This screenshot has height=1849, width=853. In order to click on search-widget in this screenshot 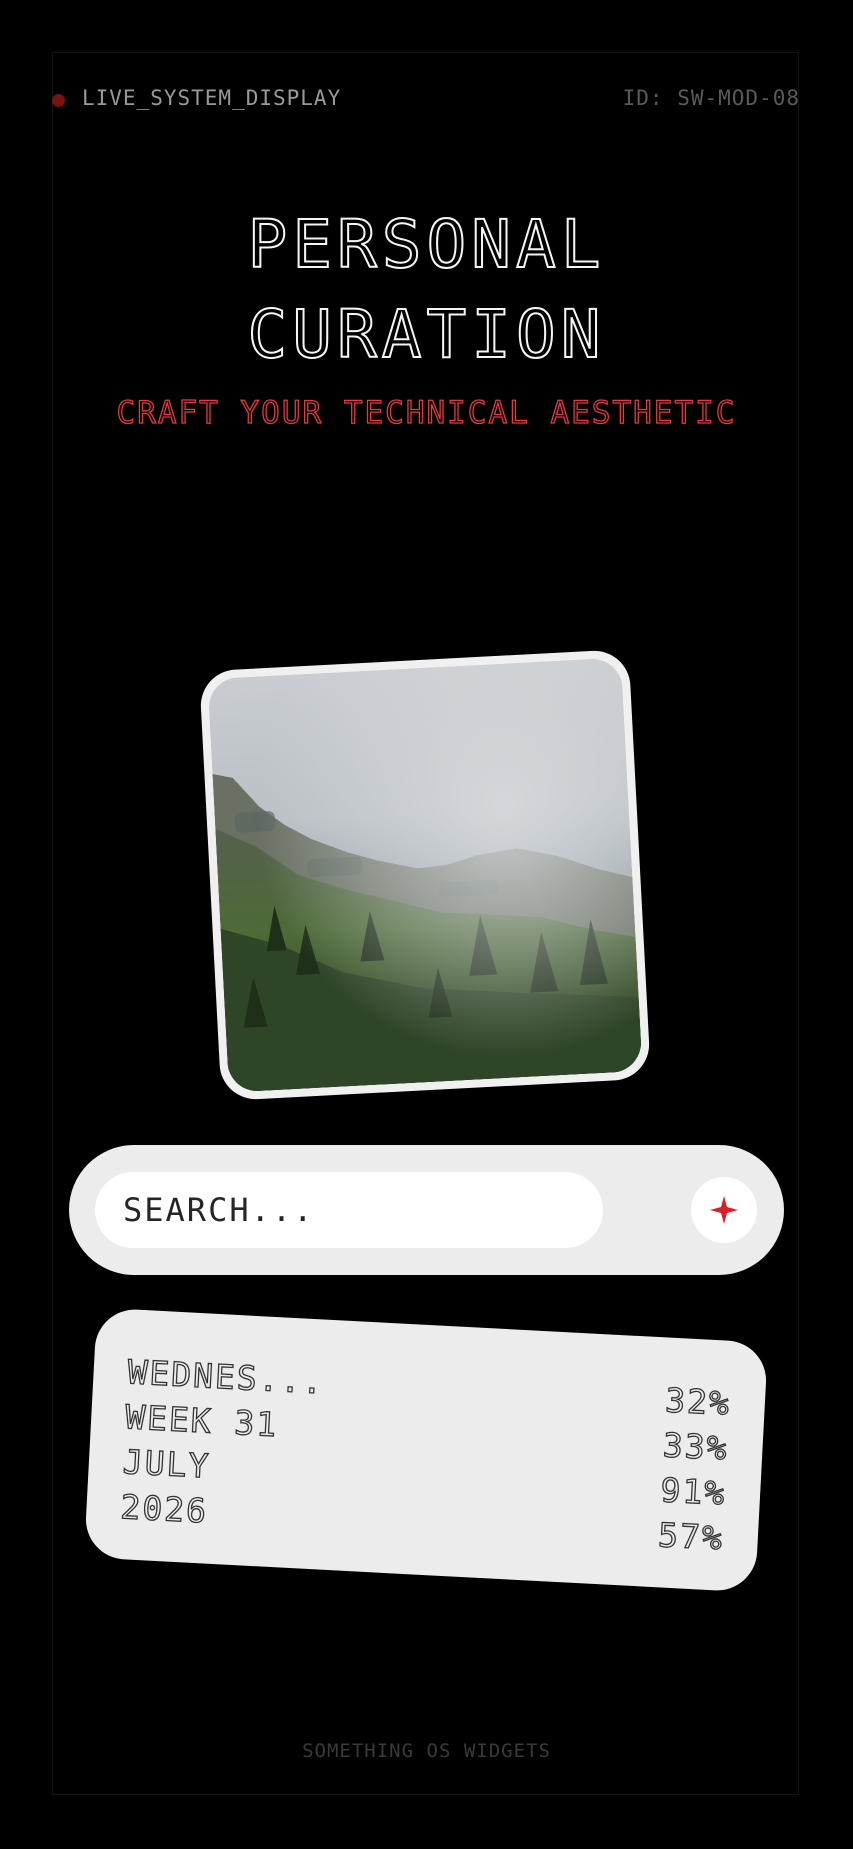, I will do `click(426, 1210)`.